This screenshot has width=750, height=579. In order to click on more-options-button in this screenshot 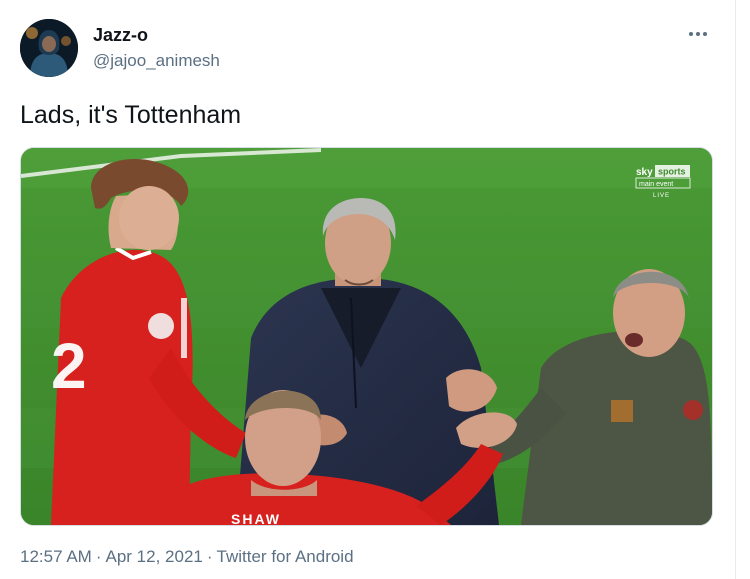, I will do `click(698, 34)`.